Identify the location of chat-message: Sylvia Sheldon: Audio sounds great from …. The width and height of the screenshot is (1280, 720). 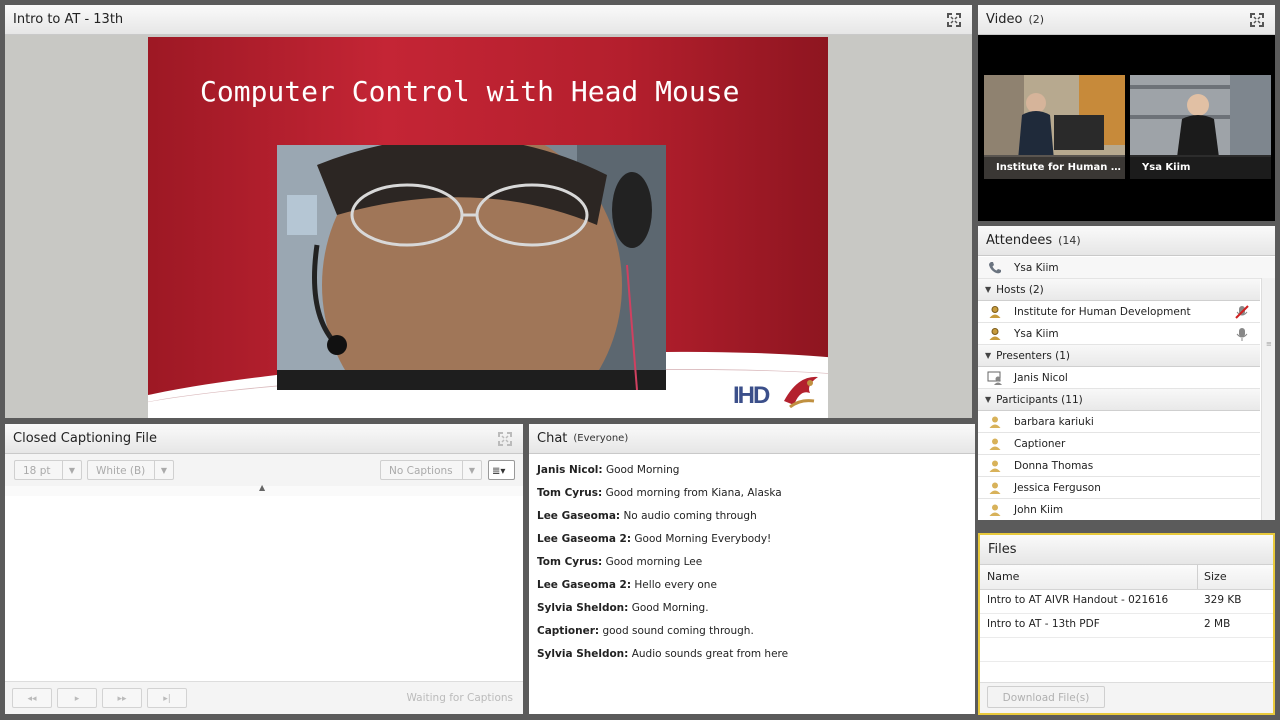
(662, 654).